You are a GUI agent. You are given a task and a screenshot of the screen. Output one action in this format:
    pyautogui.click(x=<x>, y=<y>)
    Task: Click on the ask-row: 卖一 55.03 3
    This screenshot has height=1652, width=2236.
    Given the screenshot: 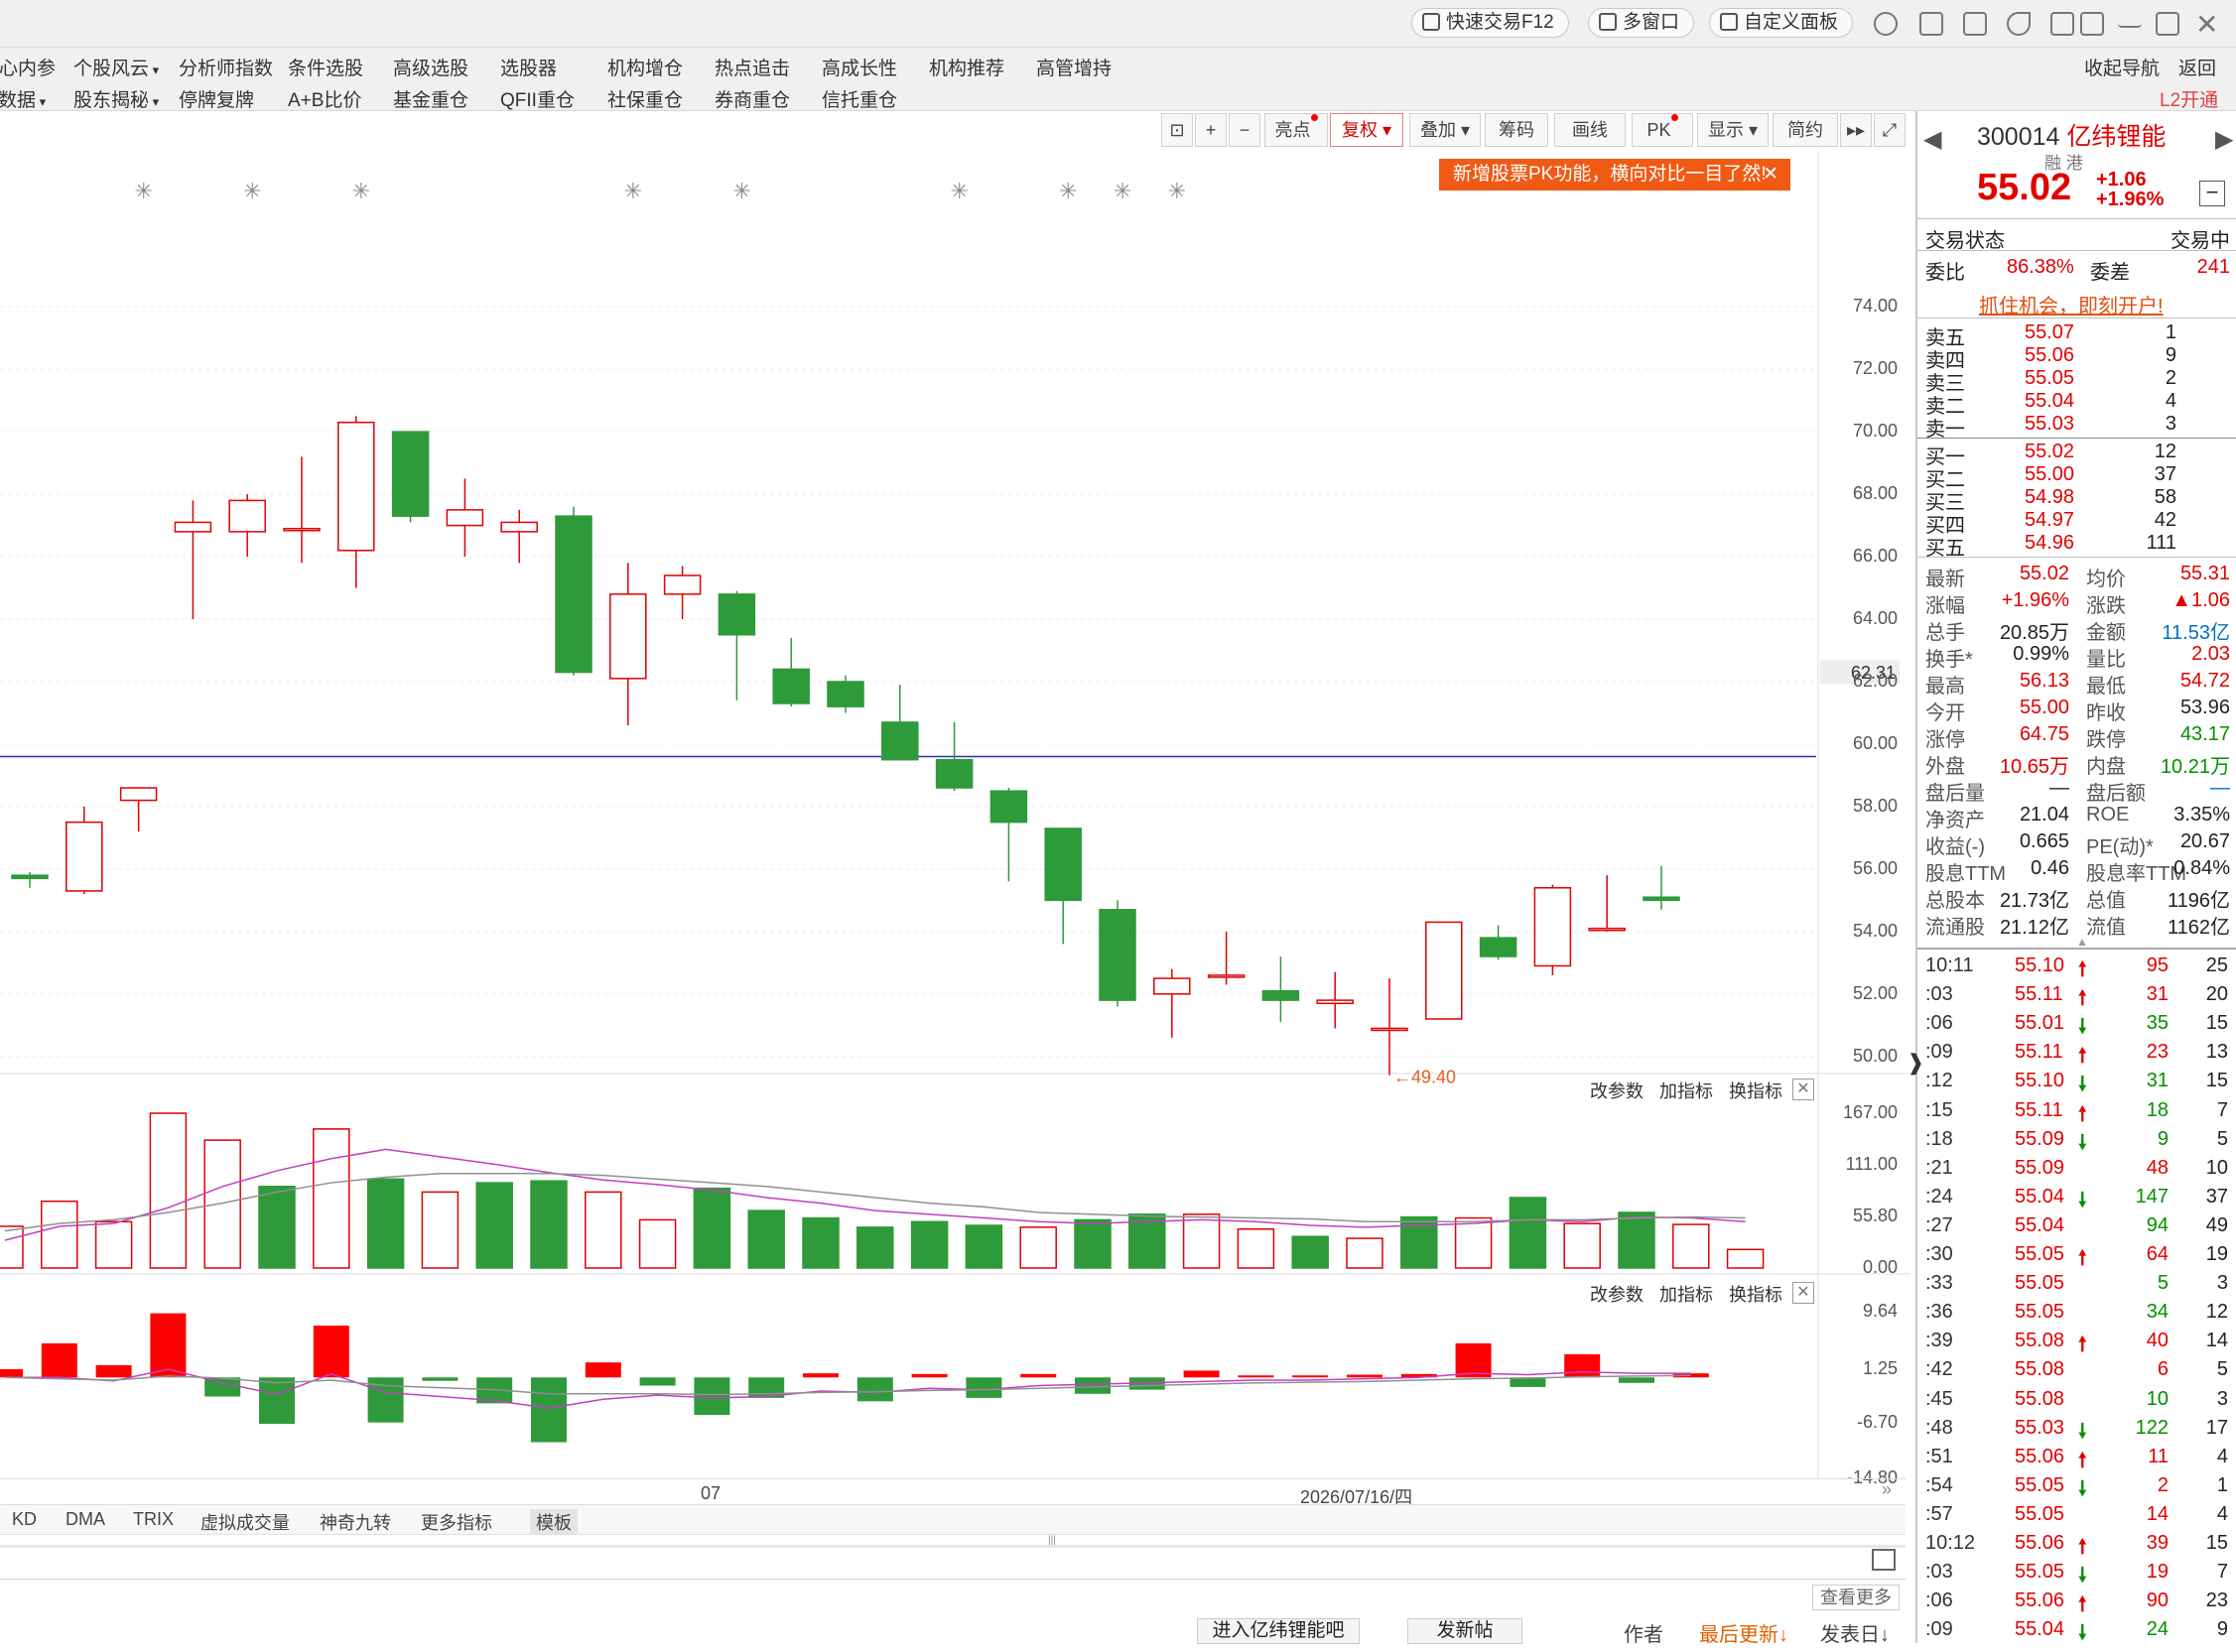 What is the action you would take?
    pyautogui.click(x=2076, y=427)
    